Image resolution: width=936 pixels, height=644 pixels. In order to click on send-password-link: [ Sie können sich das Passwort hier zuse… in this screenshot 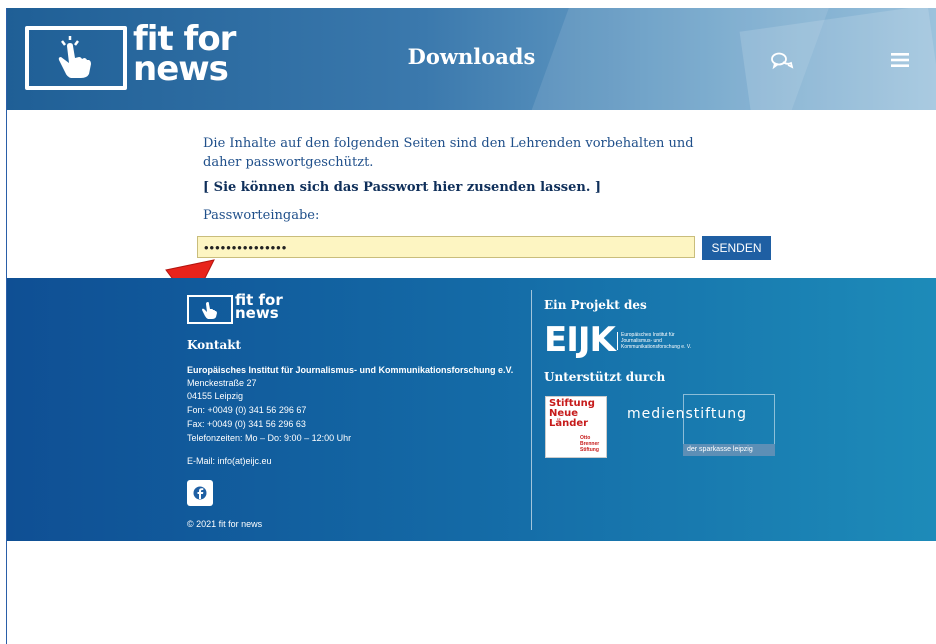, I will do `click(402, 187)`.